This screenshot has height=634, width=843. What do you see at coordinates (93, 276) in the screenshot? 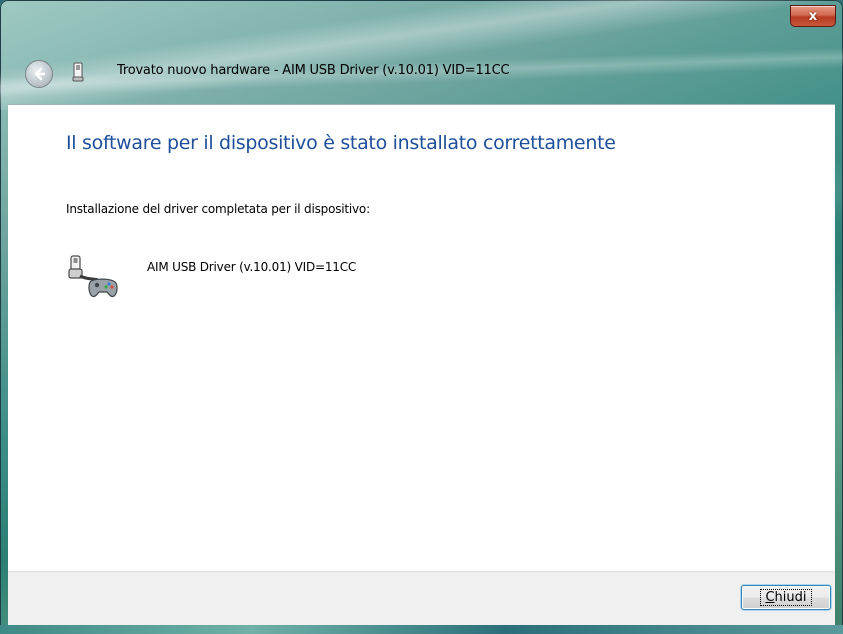
I see `usb-gamepad-device-icon` at bounding box center [93, 276].